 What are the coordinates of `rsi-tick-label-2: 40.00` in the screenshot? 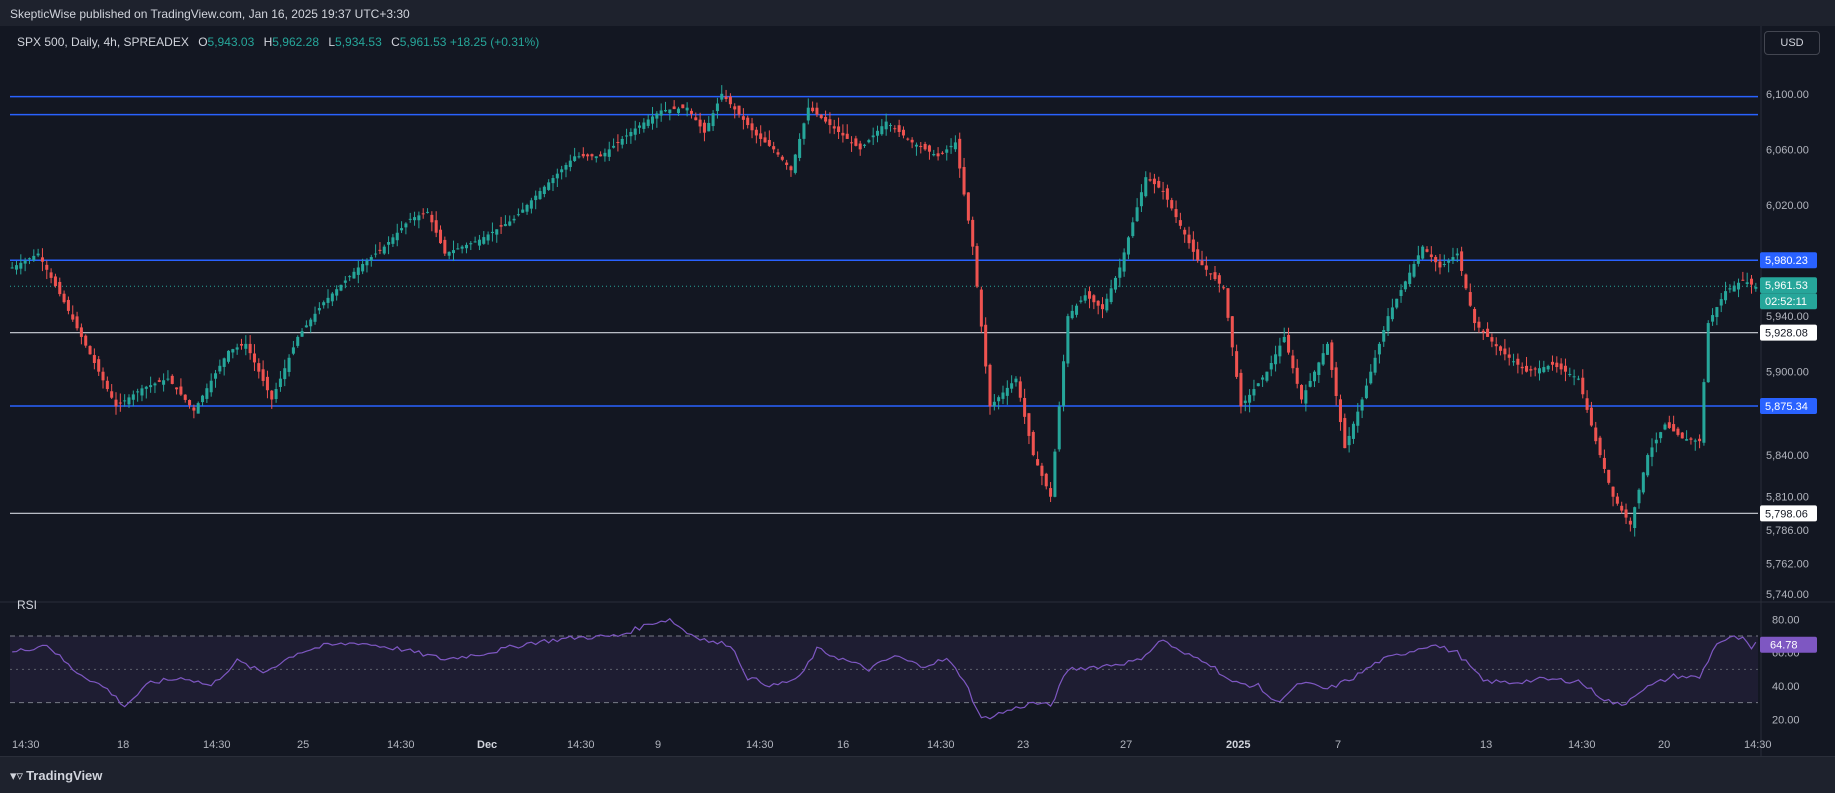 It's located at (1786, 687).